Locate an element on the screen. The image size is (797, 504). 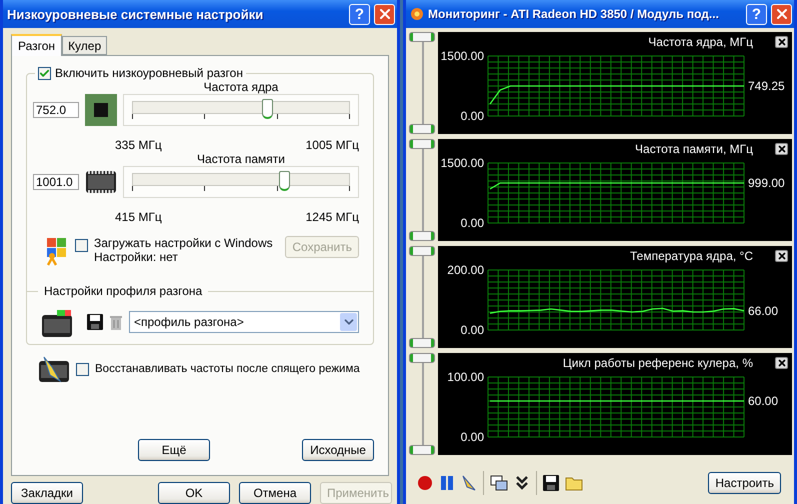
max-label: 1005 МГц is located at coordinates (332, 145).